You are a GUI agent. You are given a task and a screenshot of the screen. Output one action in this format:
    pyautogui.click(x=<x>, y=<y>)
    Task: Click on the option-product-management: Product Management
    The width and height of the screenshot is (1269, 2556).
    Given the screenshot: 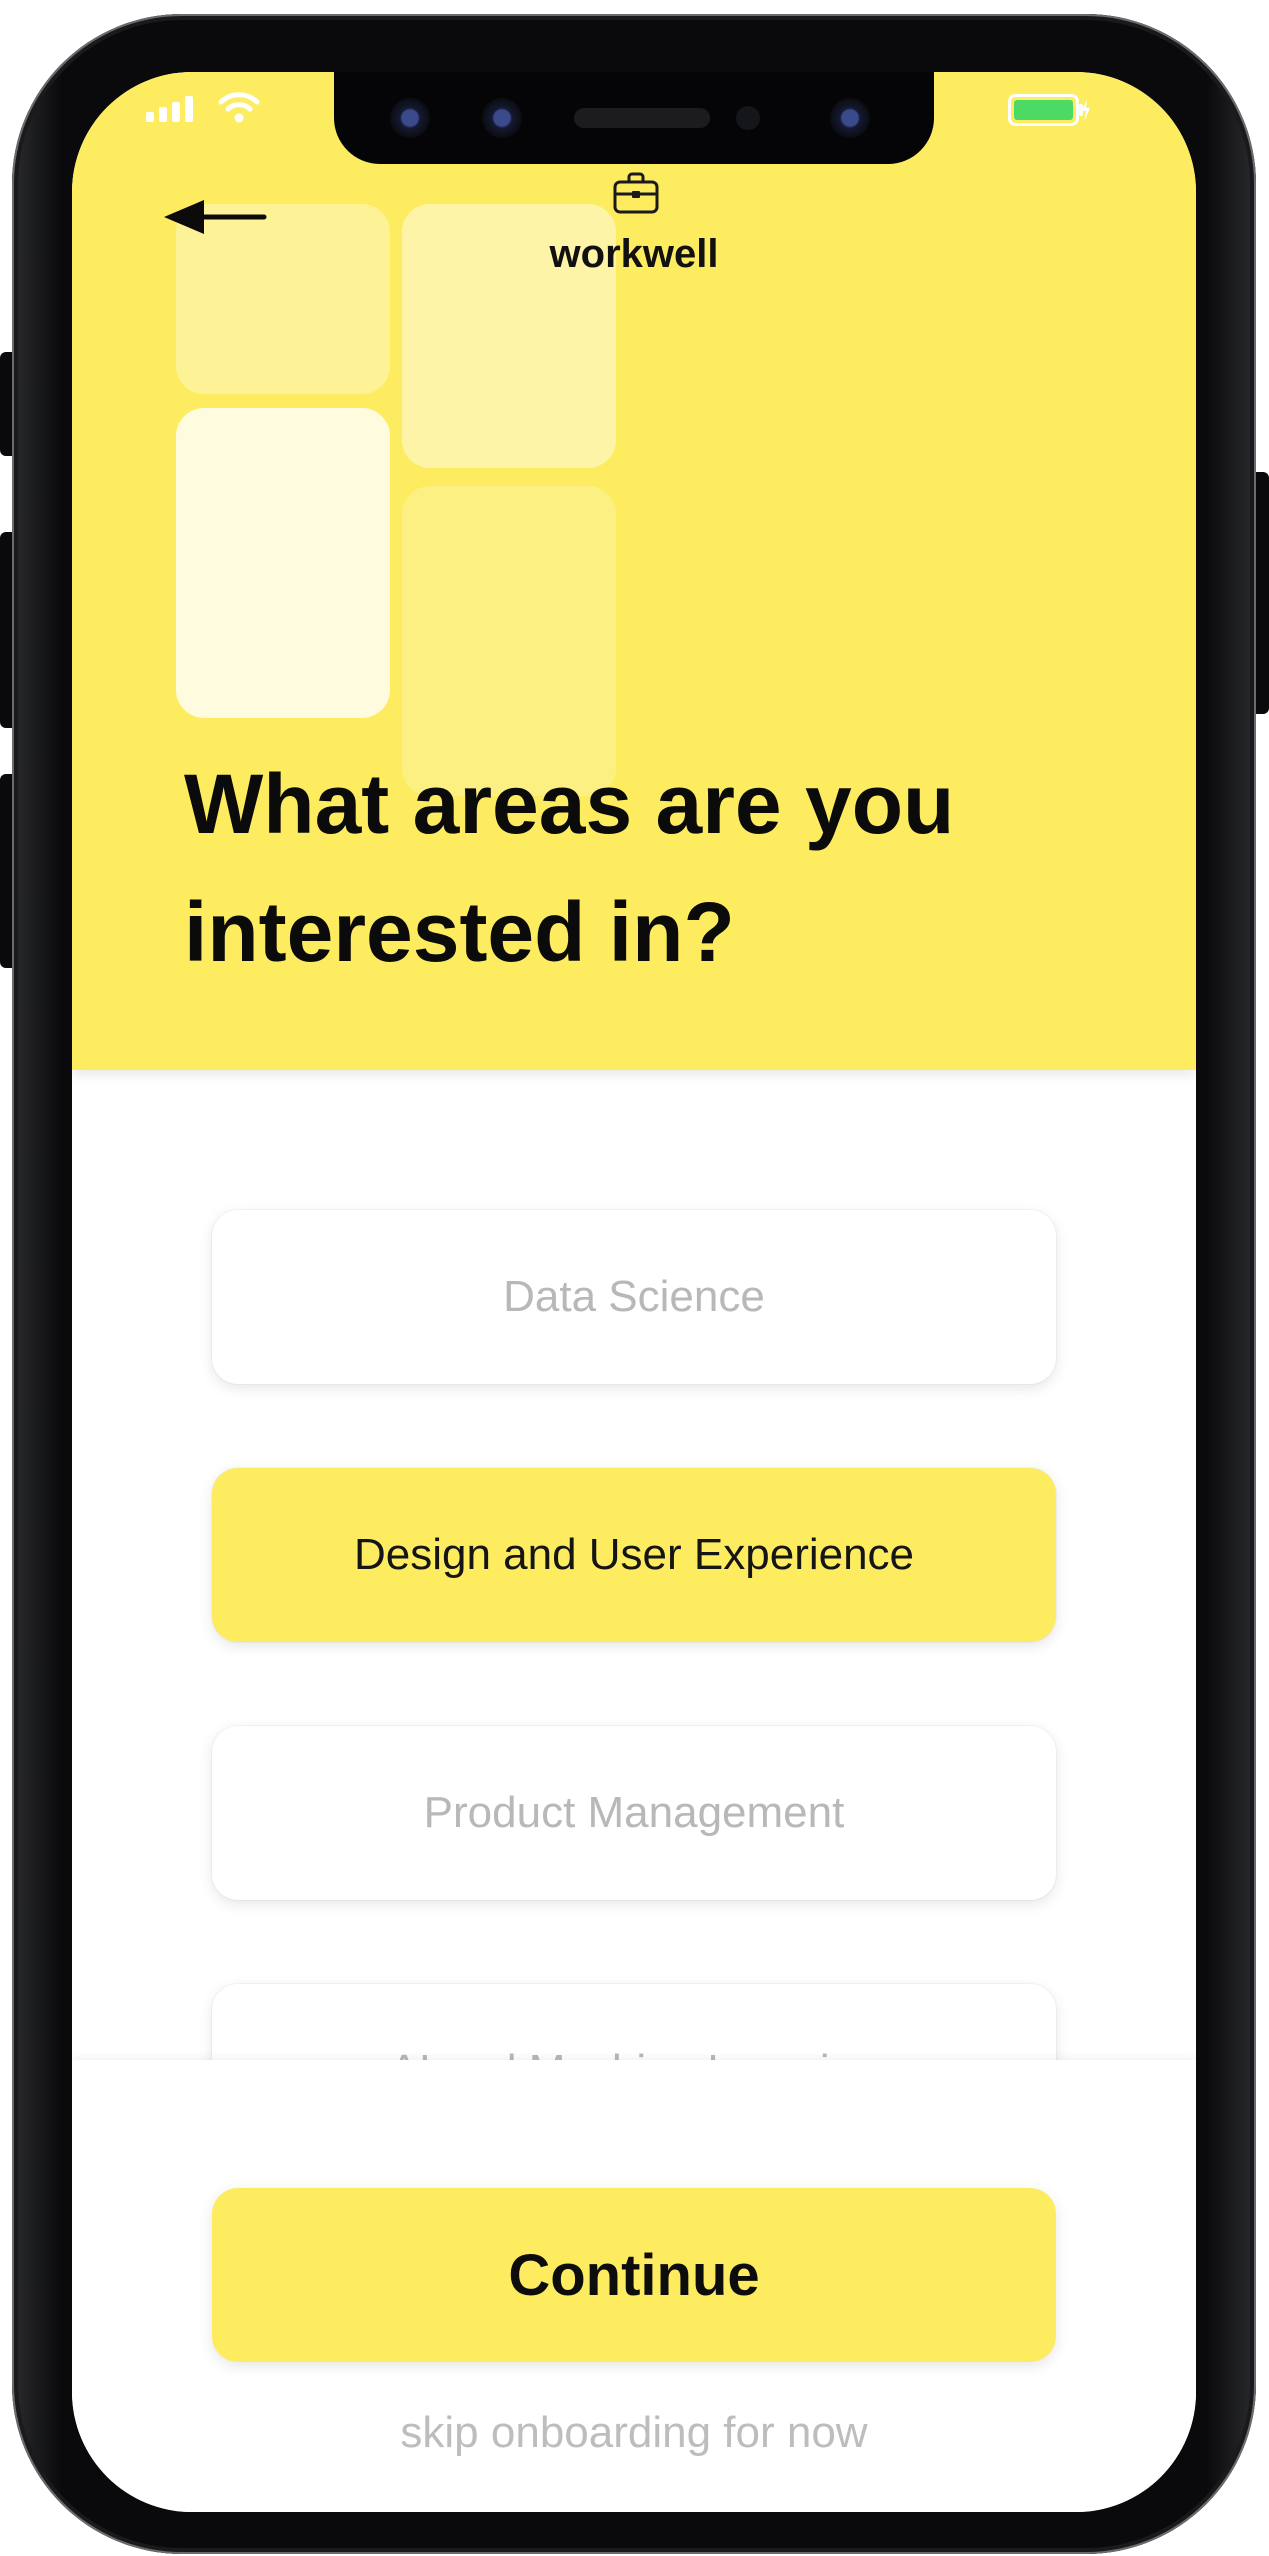 What is the action you would take?
    pyautogui.click(x=634, y=1813)
    